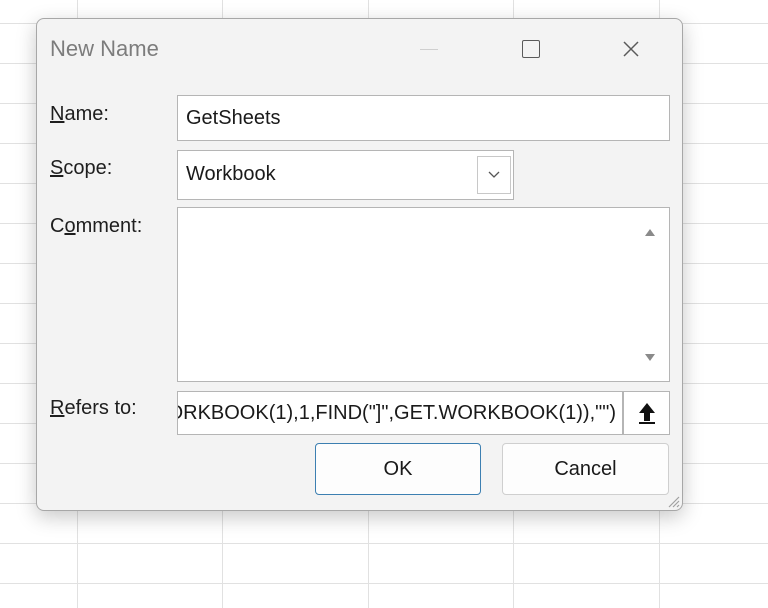 Image resolution: width=768 pixels, height=608 pixels. Describe the element at coordinates (359, 50) in the screenshot. I see `title-bar: New Name` at that location.